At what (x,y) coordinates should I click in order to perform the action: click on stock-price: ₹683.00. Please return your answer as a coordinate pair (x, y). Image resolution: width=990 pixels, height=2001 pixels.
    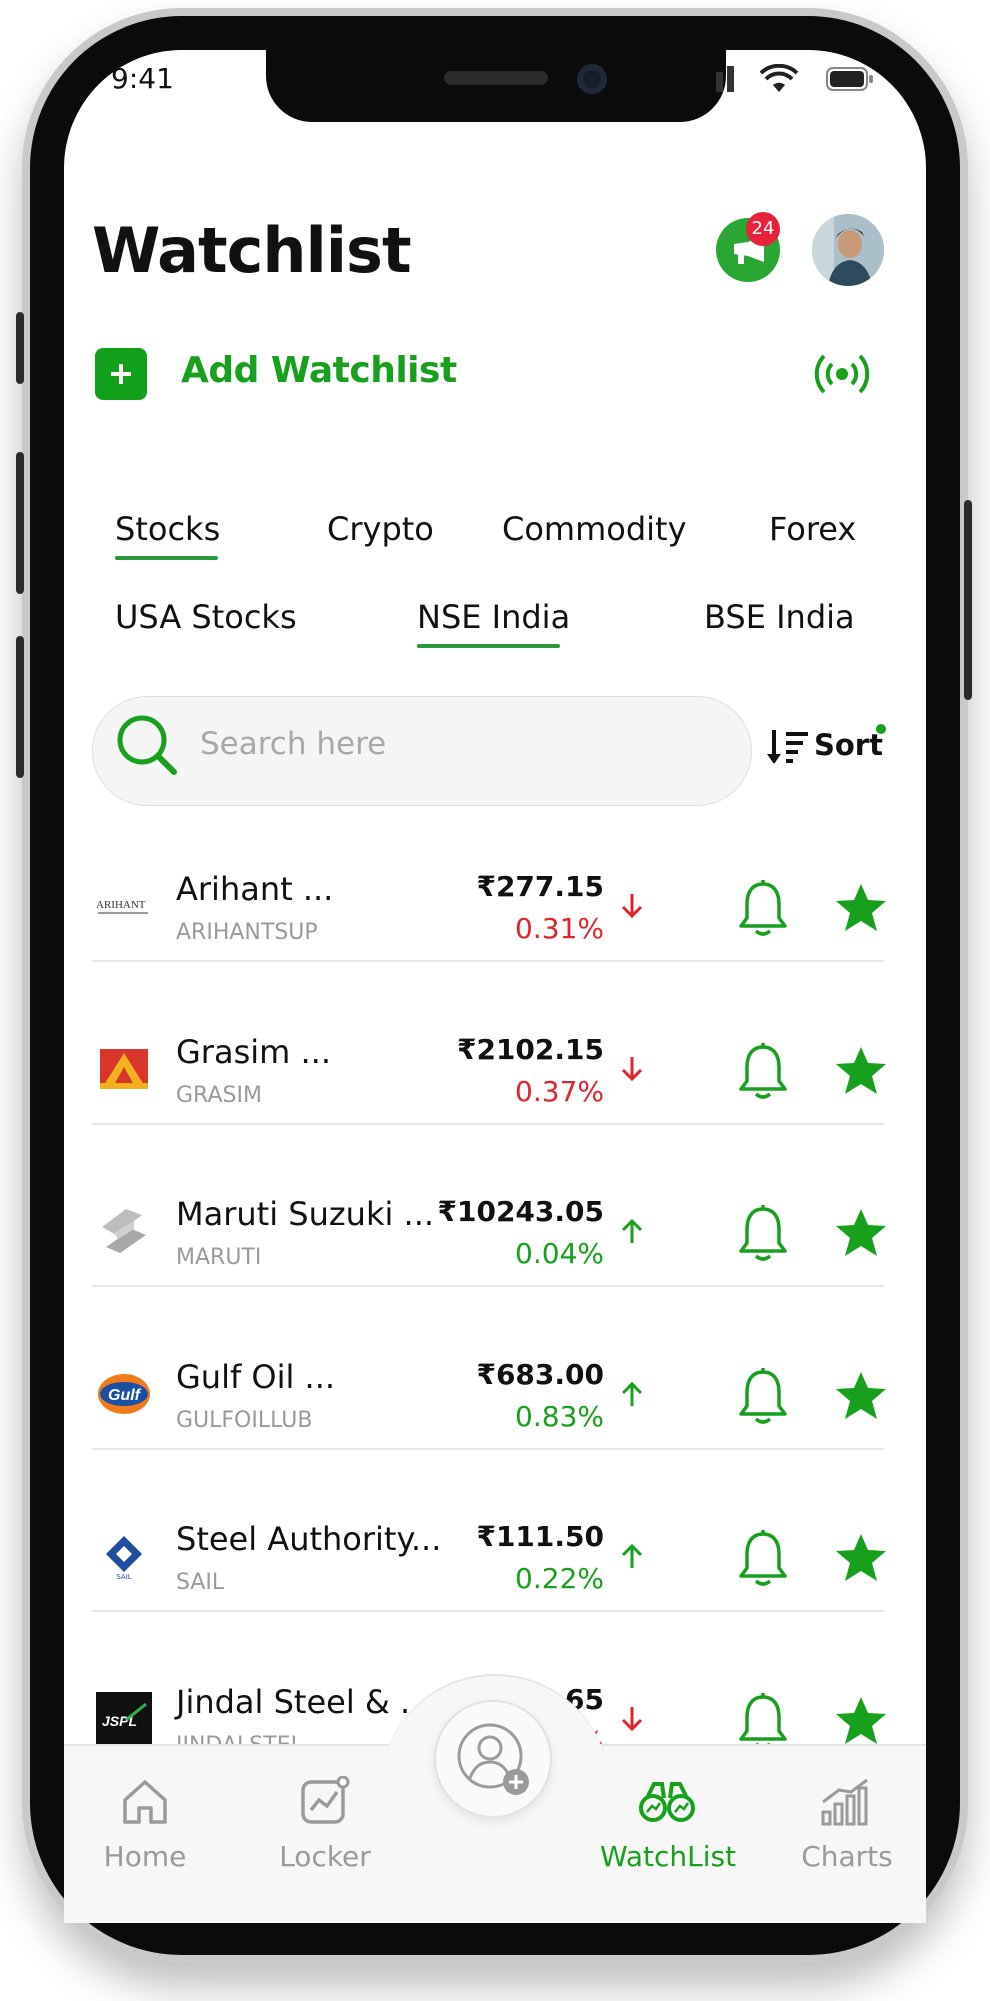
    Looking at the image, I should click on (540, 1374).